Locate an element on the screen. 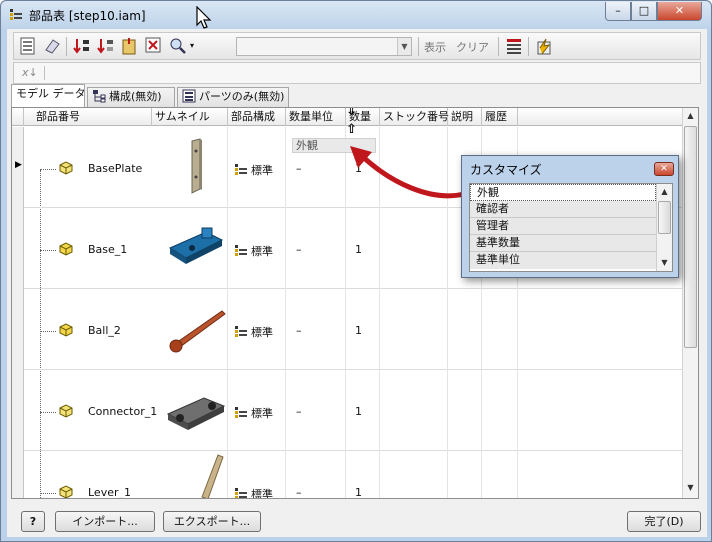 This screenshot has width=712, height=542. column-header-unit-qty: 数量単位 is located at coordinates (316, 117).